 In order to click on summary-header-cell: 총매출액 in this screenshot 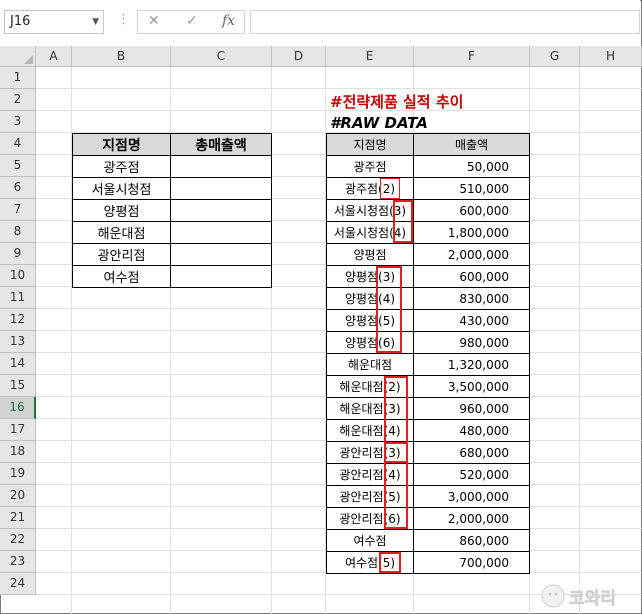, I will do `click(221, 144)`.